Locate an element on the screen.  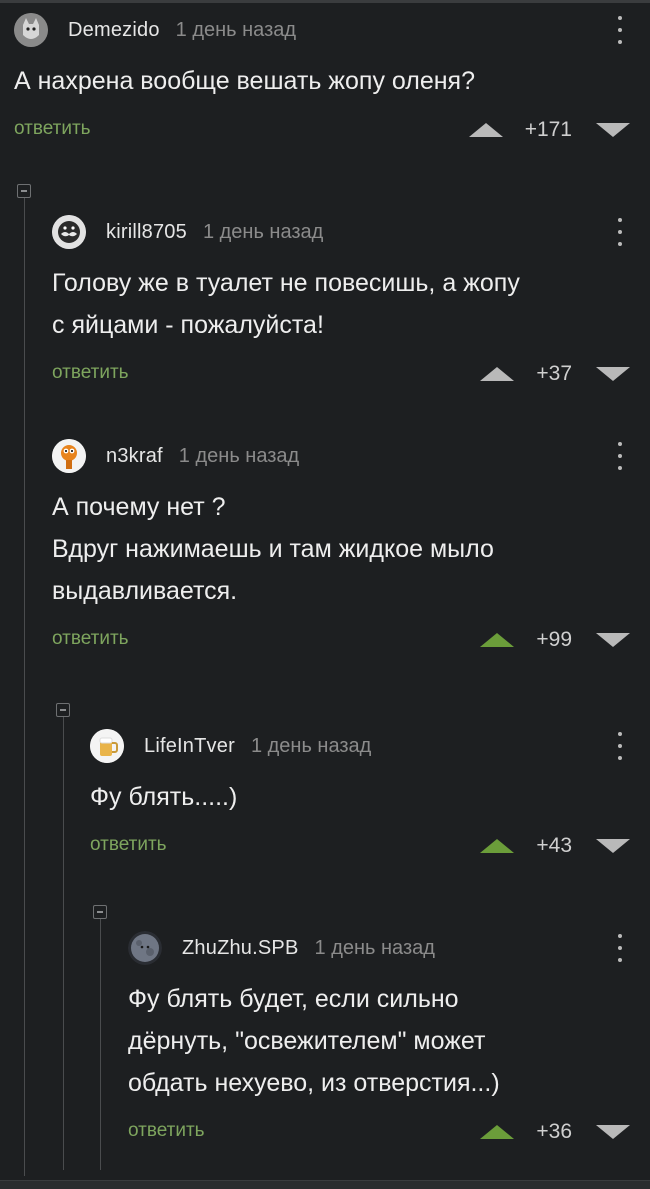
comment-header: ZhuZhu.SPB 1 день назад is located at coordinates (379, 948).